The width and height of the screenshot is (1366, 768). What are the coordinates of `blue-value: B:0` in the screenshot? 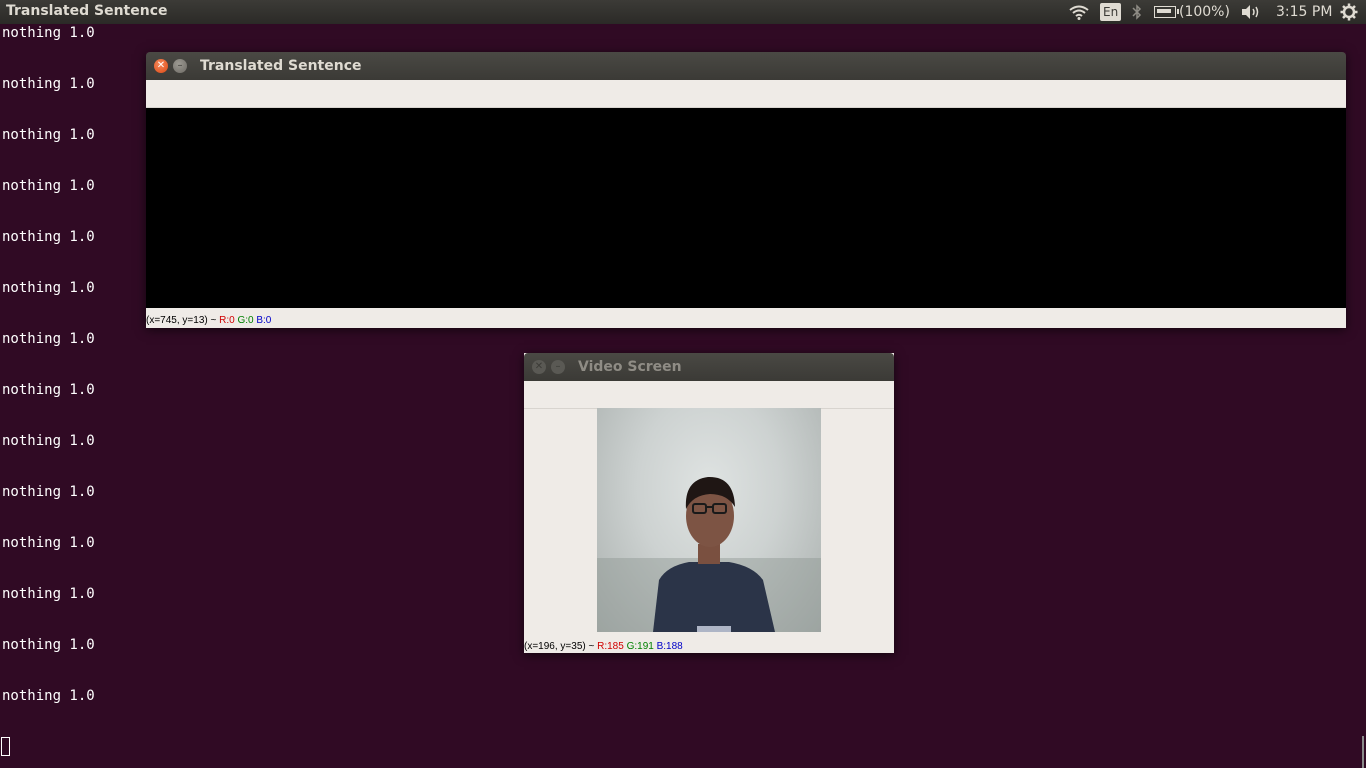 It's located at (264, 320).